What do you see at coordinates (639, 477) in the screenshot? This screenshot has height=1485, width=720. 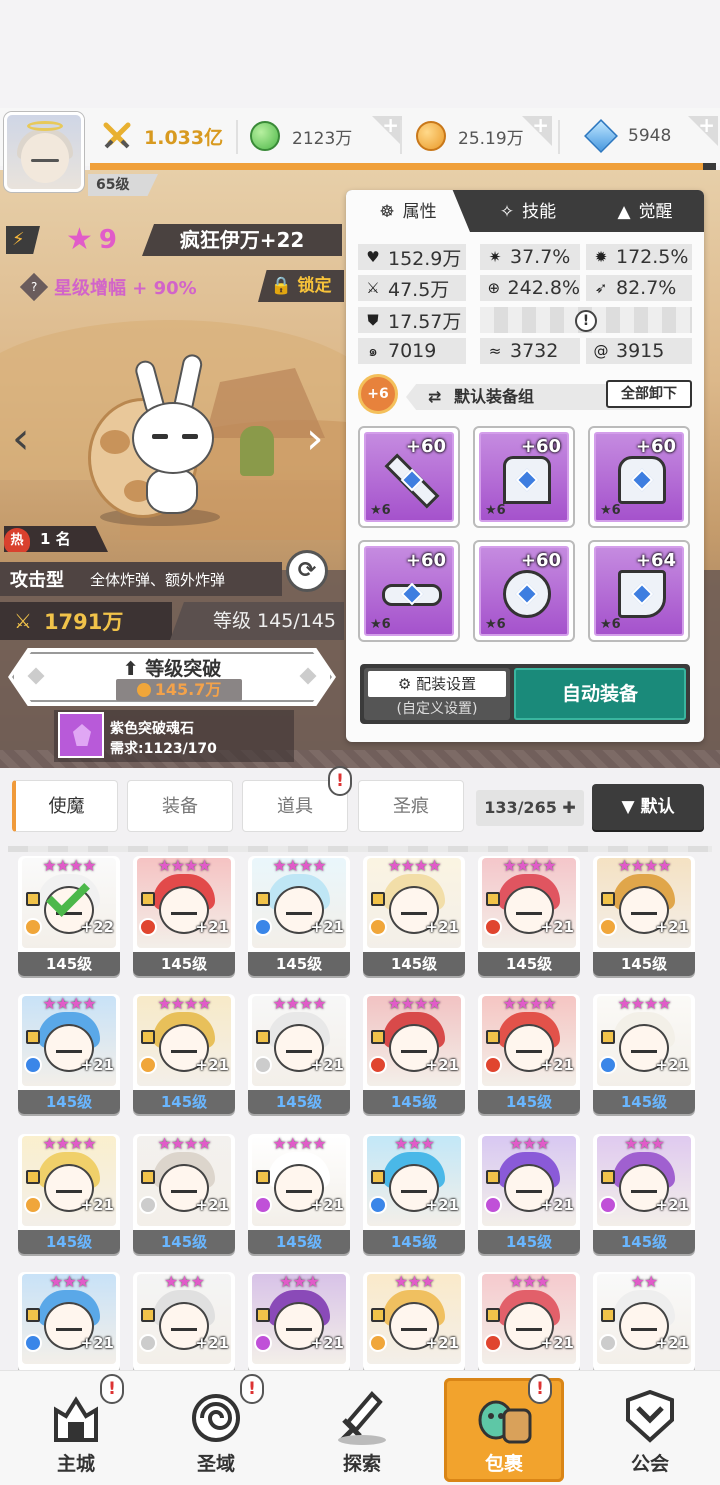 I see `equip-slot-armor: +60 ★6` at bounding box center [639, 477].